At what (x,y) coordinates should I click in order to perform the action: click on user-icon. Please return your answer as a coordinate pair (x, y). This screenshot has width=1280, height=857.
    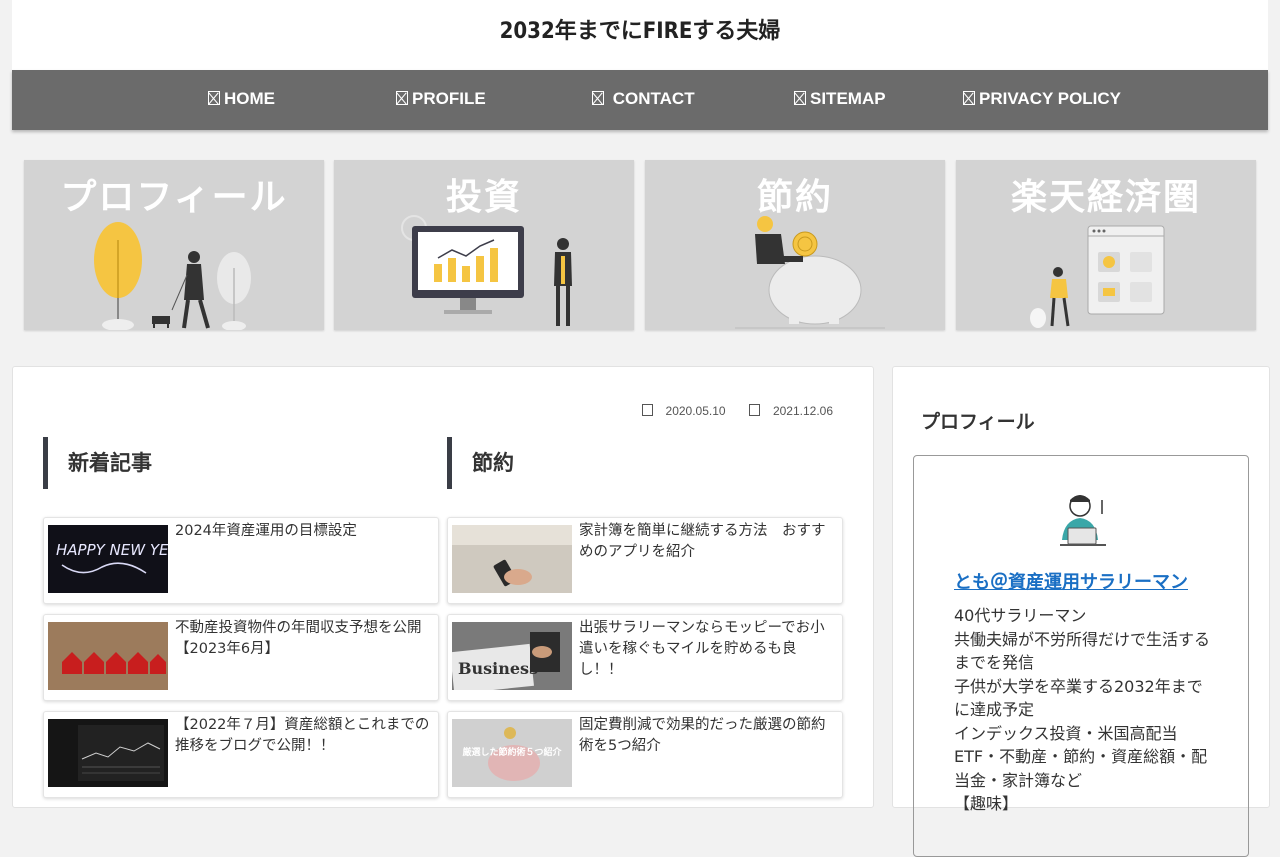
    Looking at the image, I should click on (402, 98).